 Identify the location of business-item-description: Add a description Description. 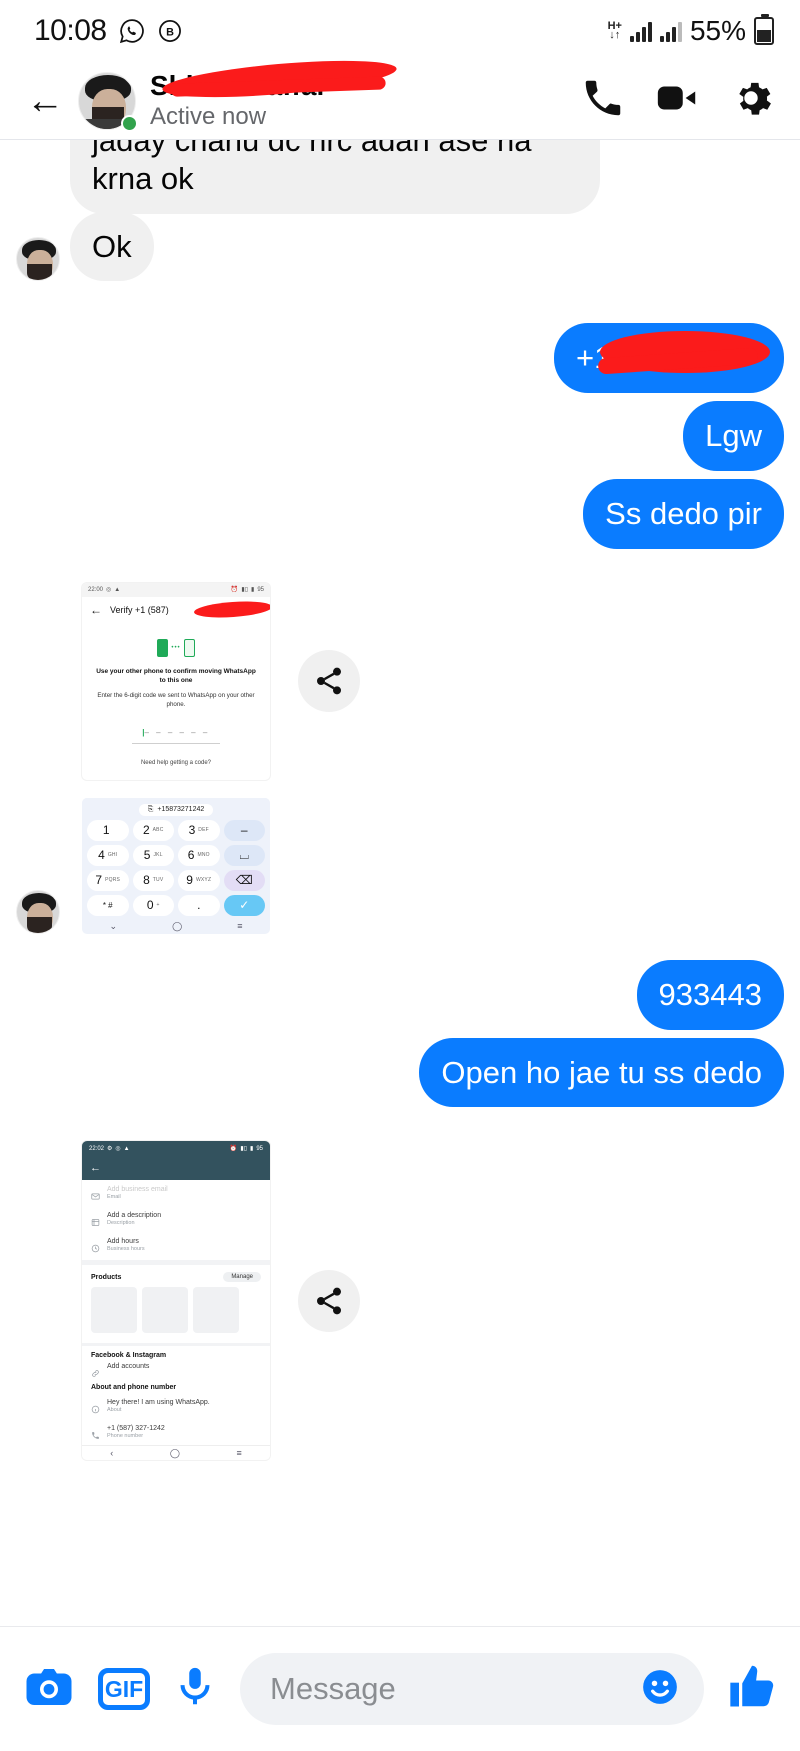
(176, 1219).